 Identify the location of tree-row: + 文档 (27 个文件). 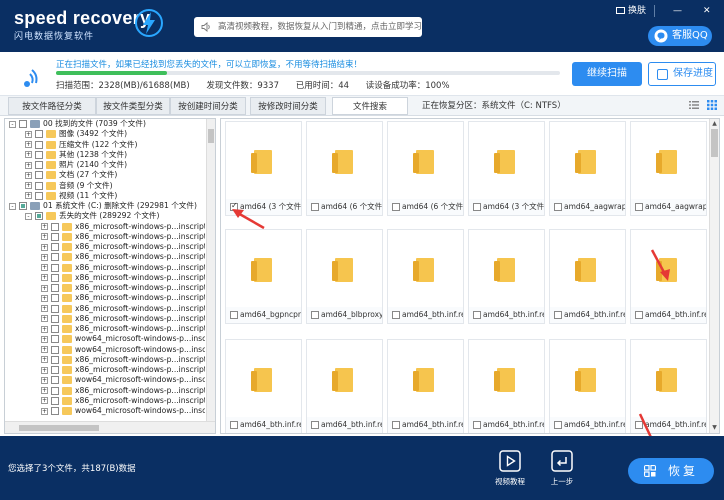
(106, 175).